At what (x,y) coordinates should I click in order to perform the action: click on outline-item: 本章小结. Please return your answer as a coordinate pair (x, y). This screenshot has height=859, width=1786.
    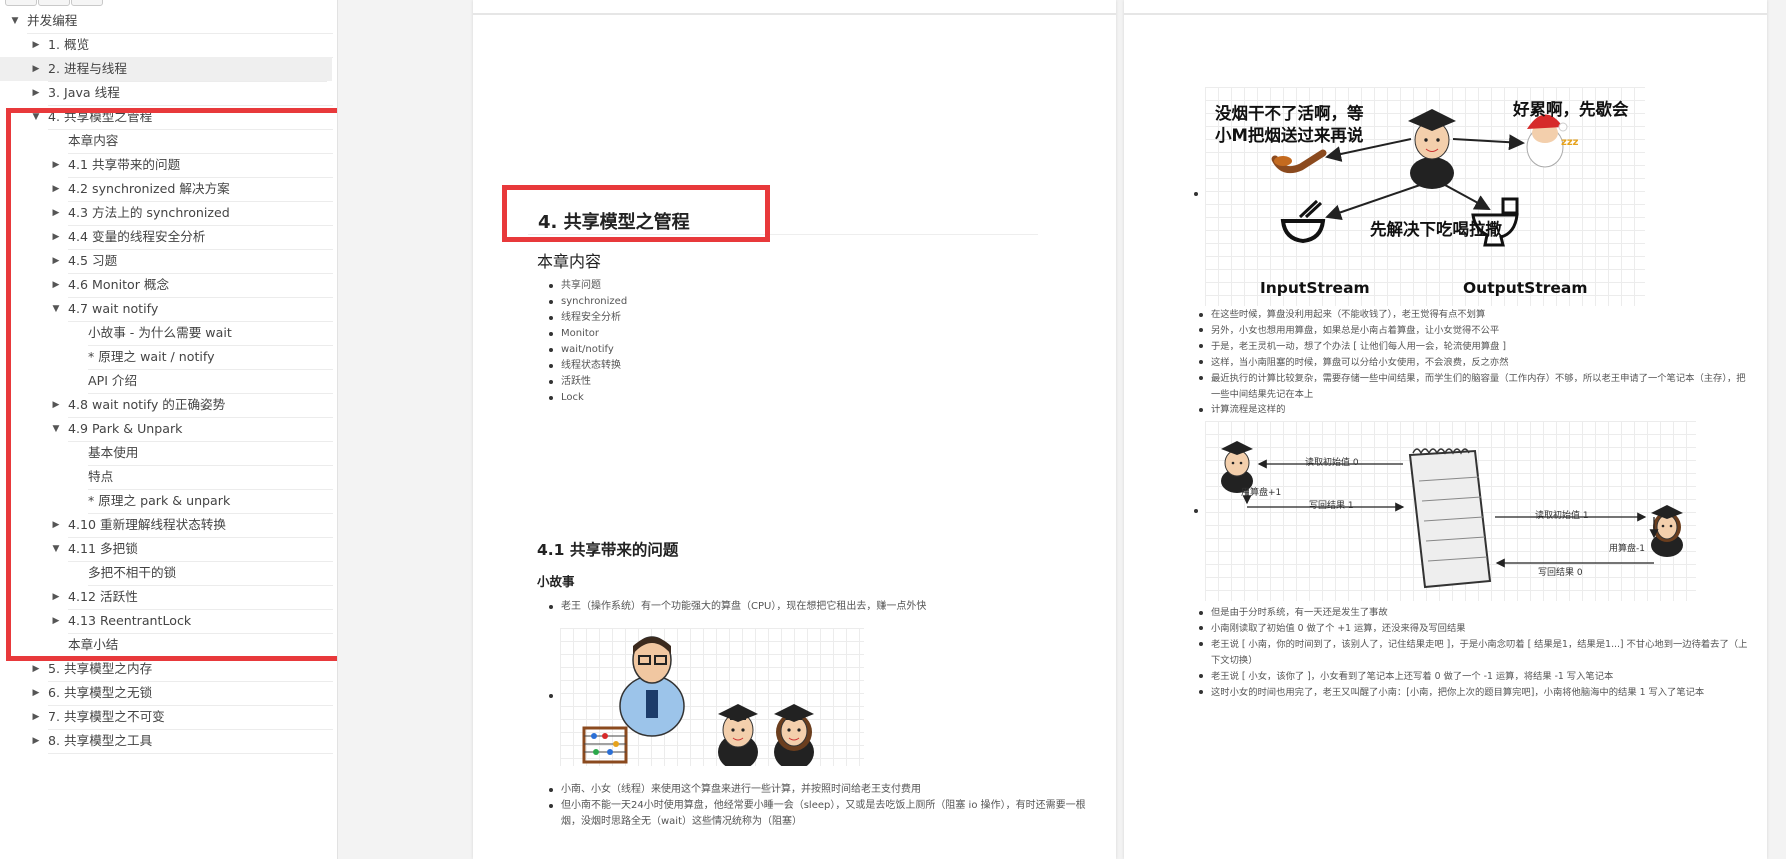
    Looking at the image, I should click on (168, 645).